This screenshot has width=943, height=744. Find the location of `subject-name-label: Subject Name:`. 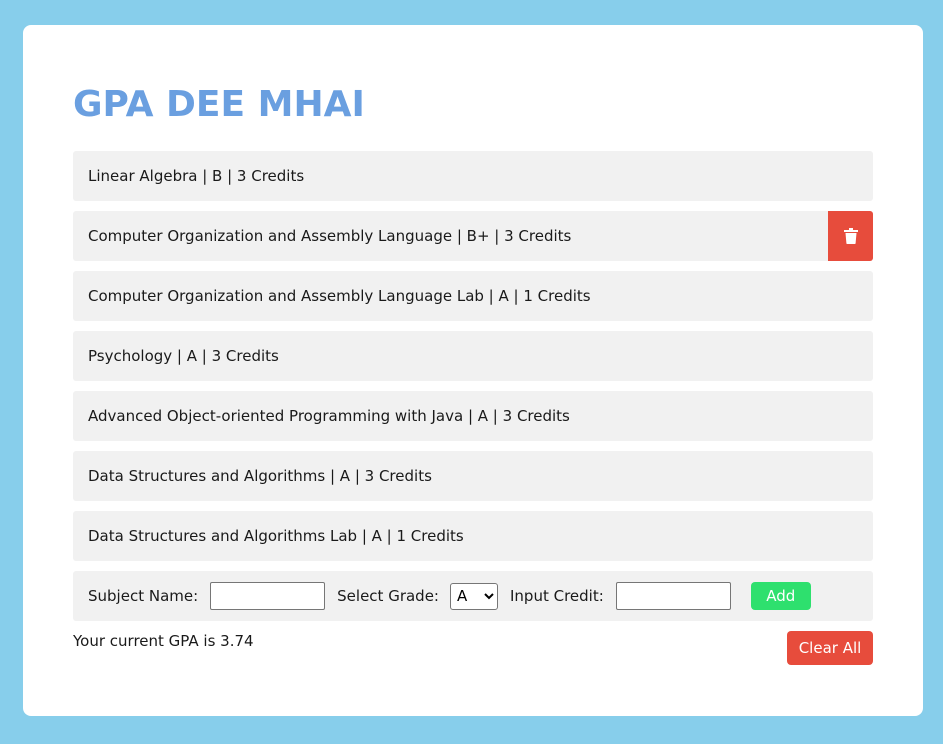

subject-name-label: Subject Name: is located at coordinates (143, 596).